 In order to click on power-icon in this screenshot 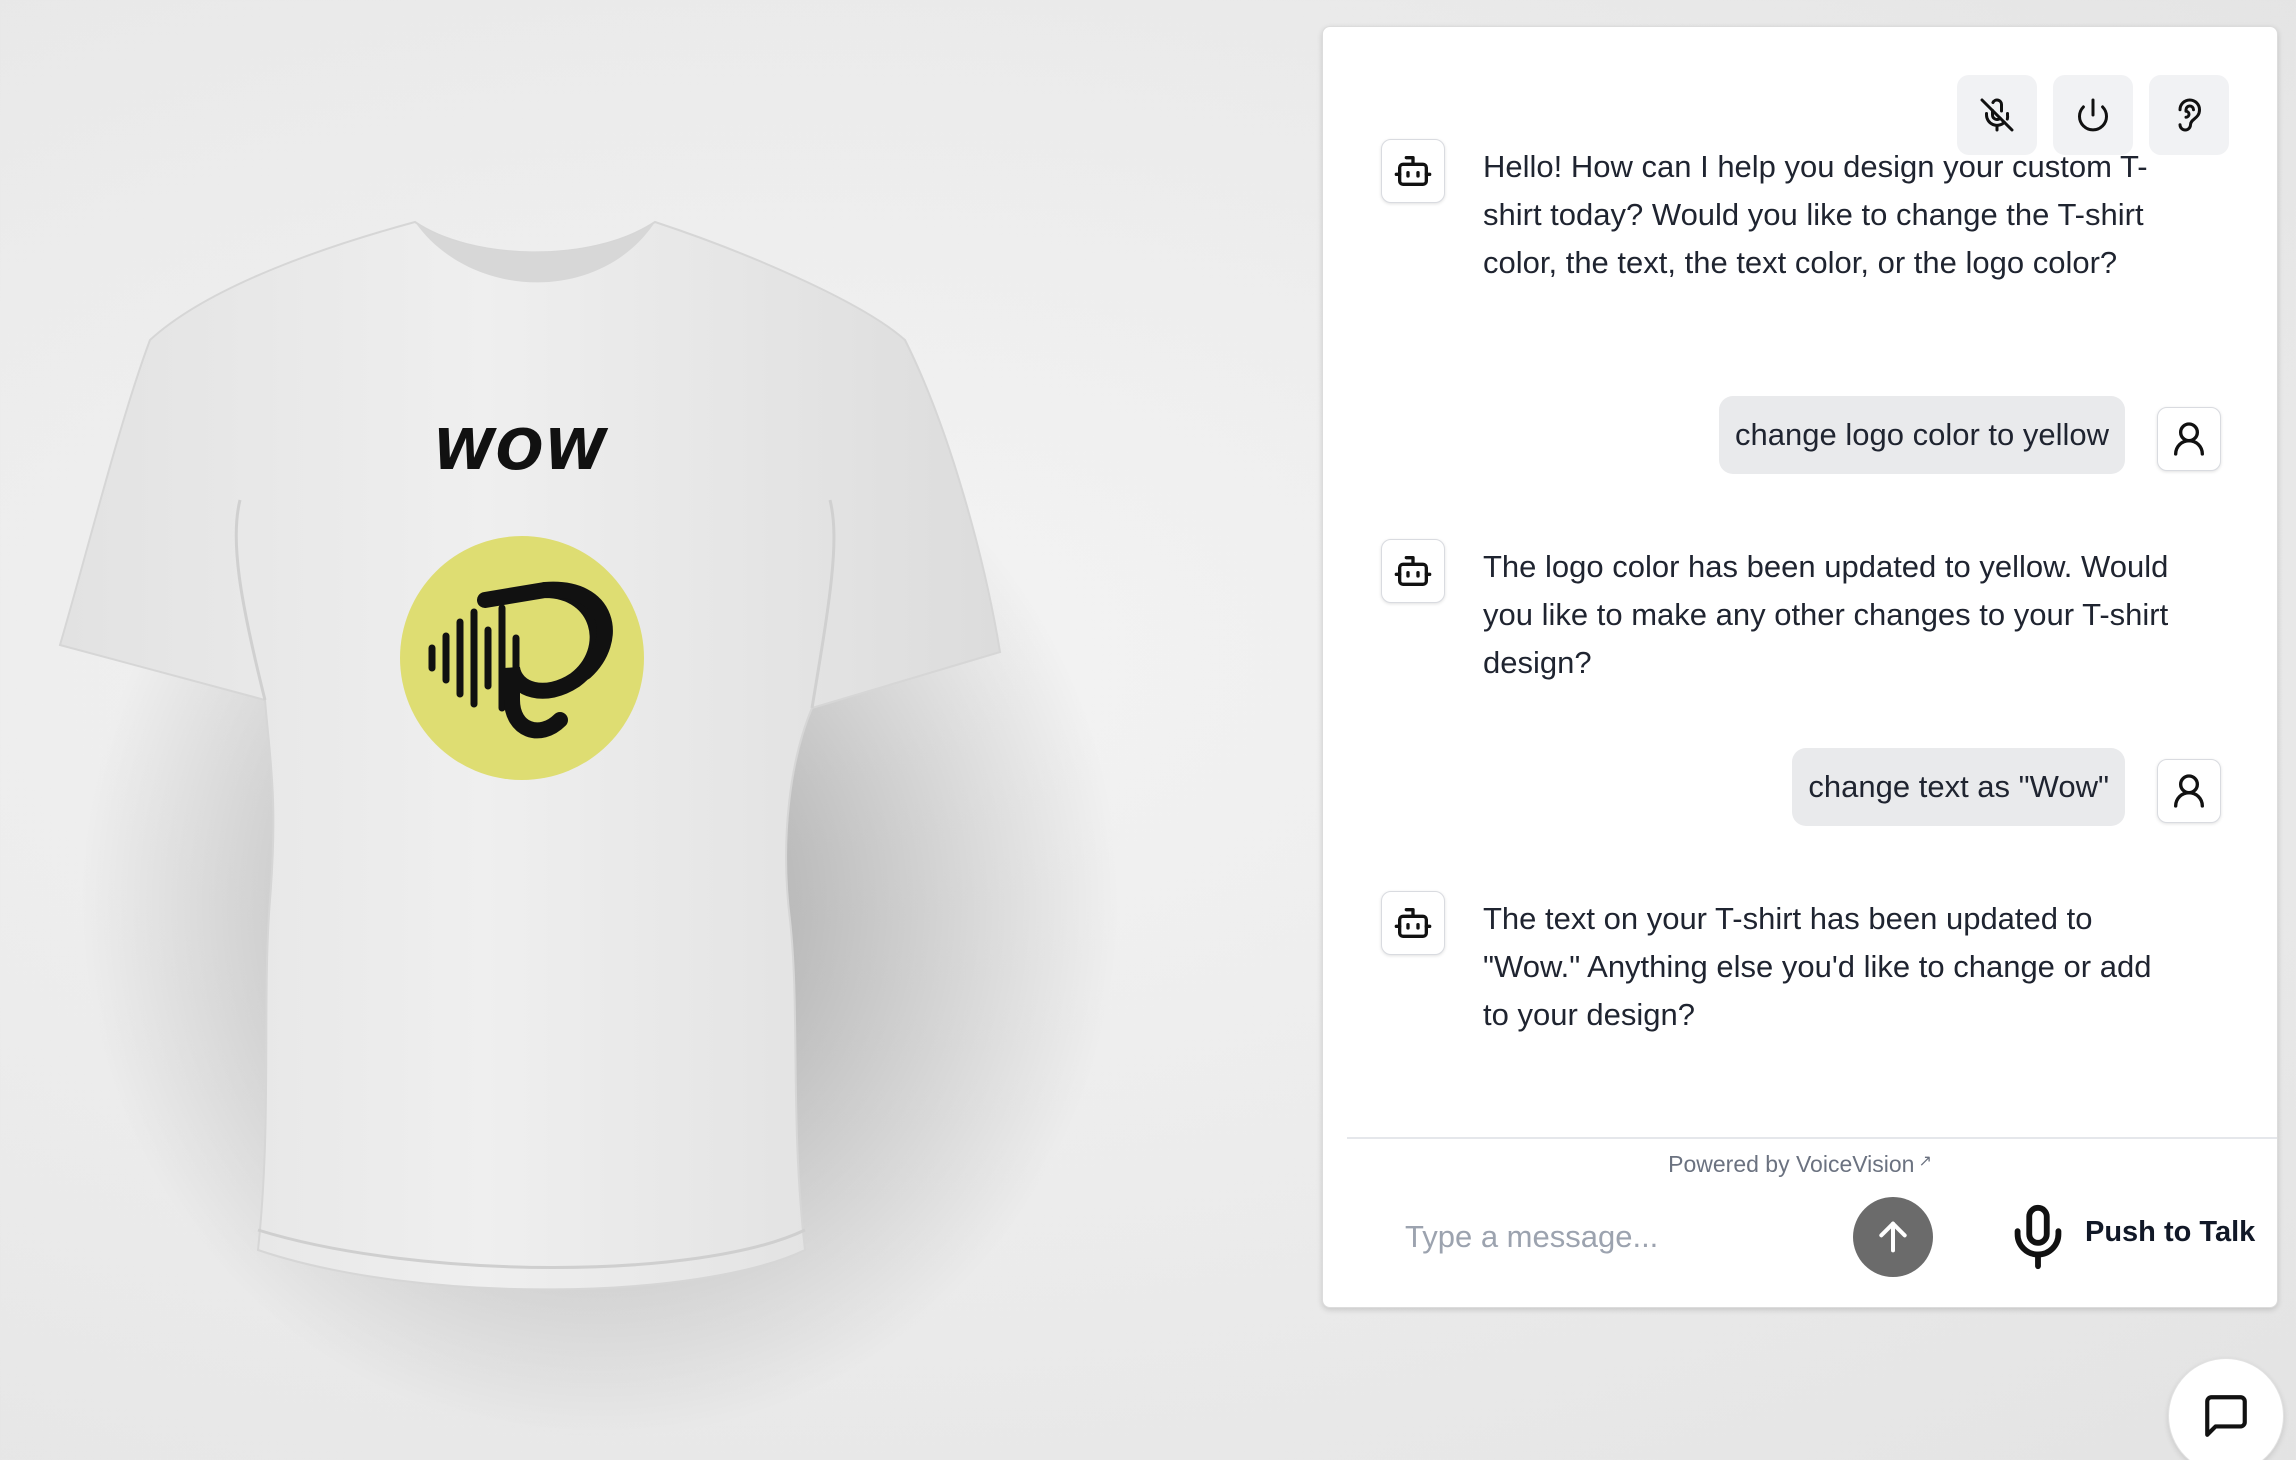, I will do `click(2093, 115)`.